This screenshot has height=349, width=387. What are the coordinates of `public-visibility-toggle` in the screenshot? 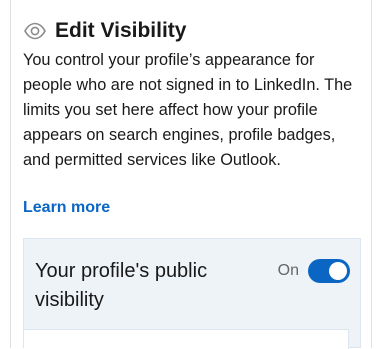 It's located at (329, 271).